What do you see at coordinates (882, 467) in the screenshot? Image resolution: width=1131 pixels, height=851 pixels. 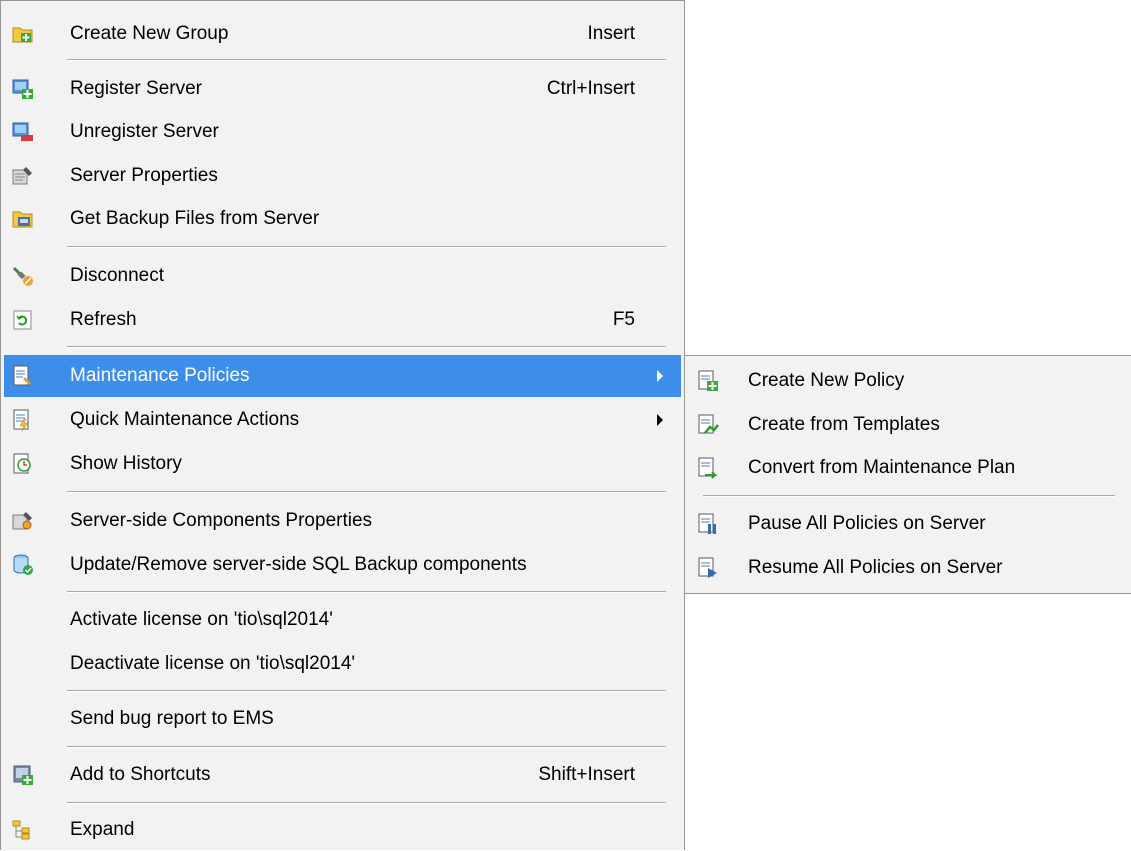 I see `menu-item-label: Convert from Maintenance Plan` at bounding box center [882, 467].